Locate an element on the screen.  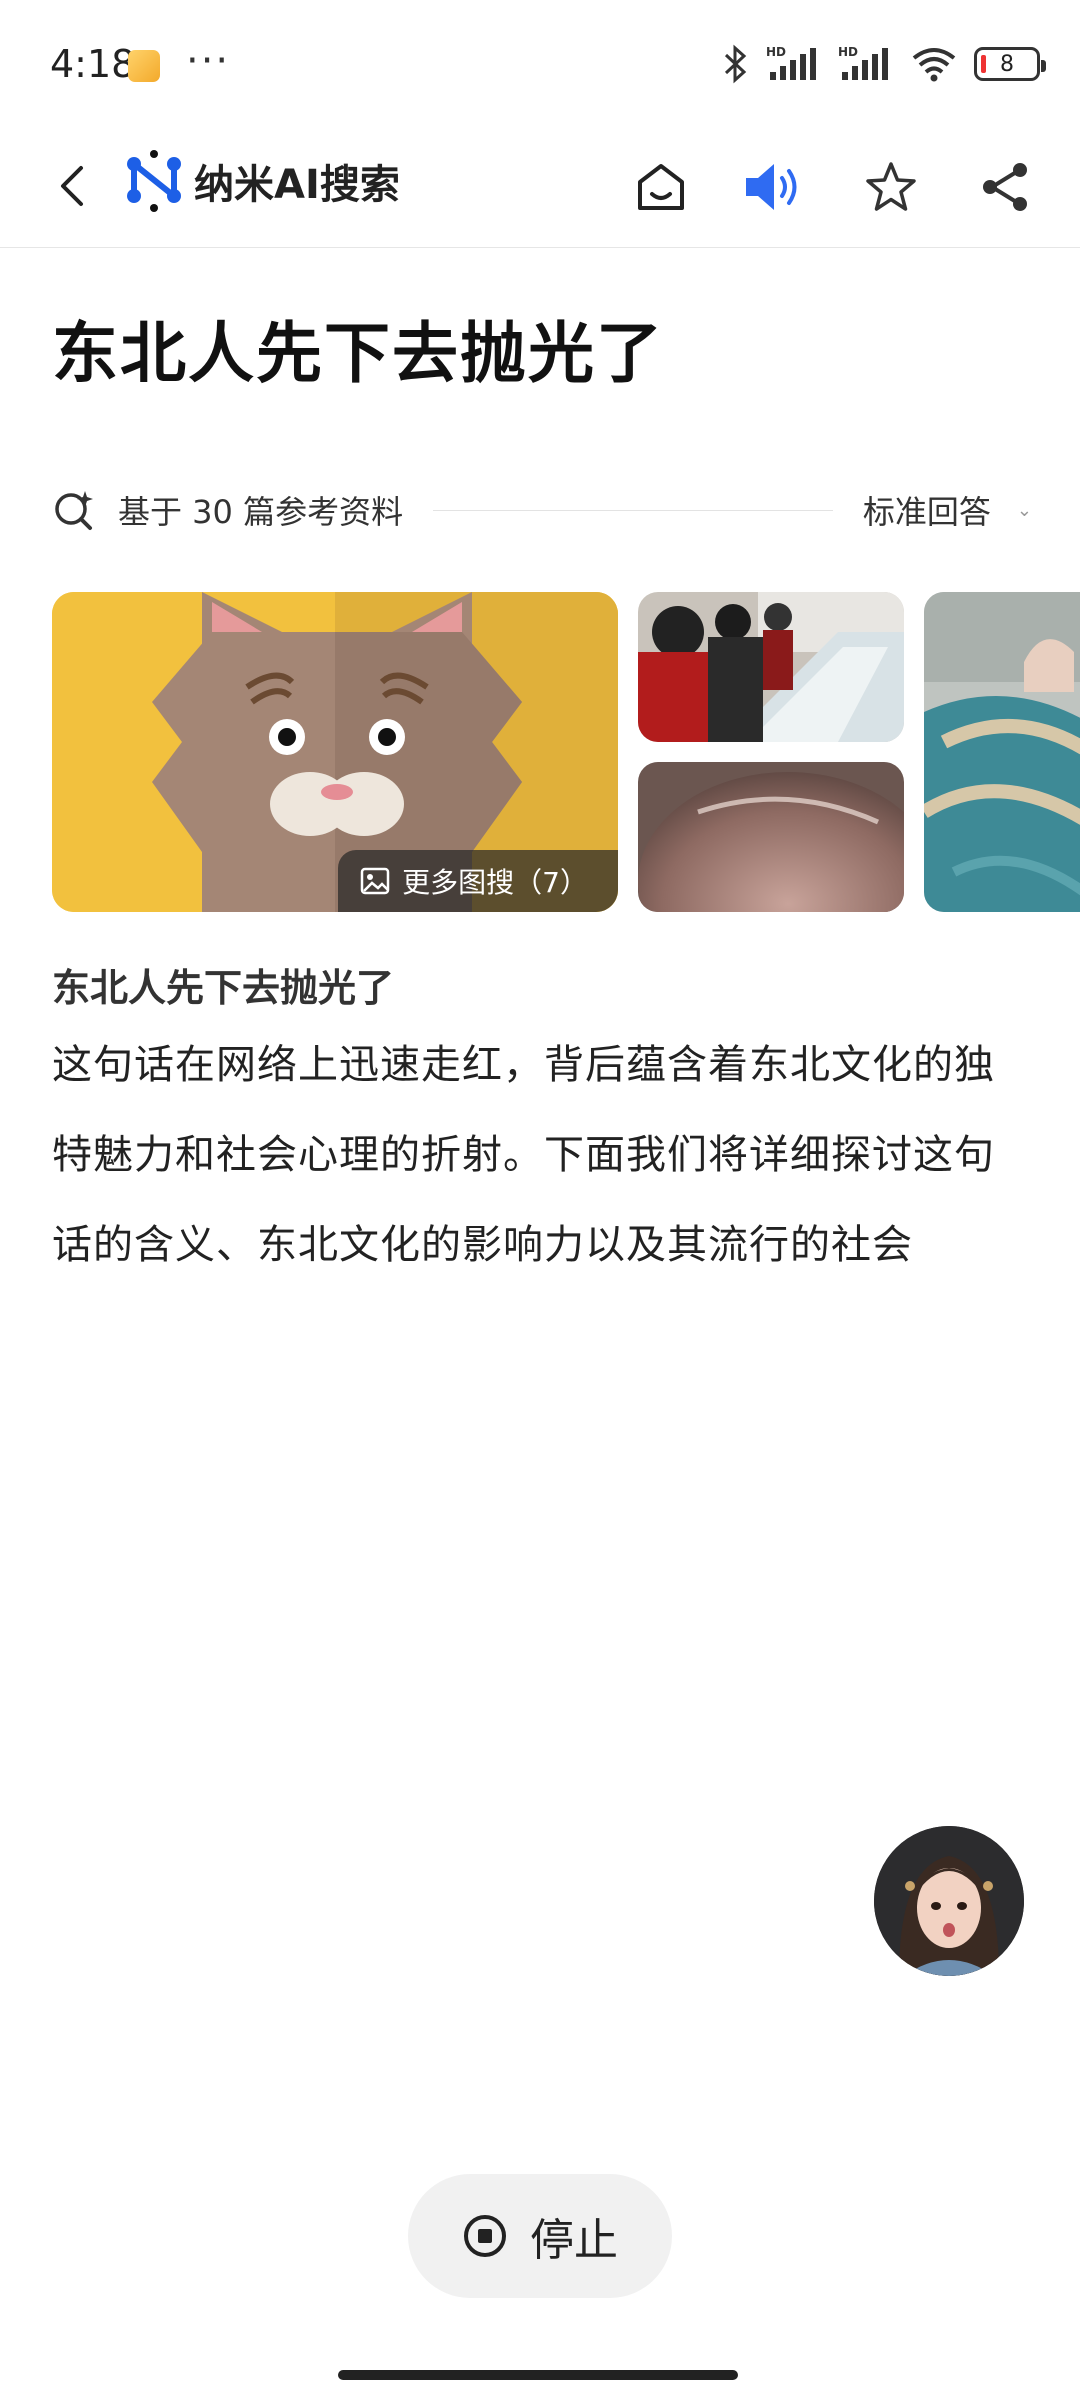
signal-hd-label-2: HD is located at coordinates (848, 52).